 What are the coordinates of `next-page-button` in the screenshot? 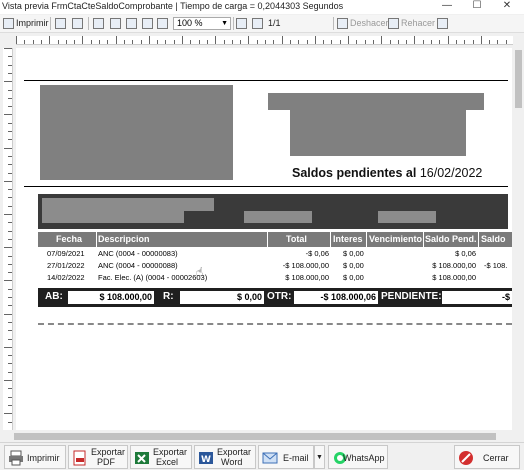 It's located at (258, 23).